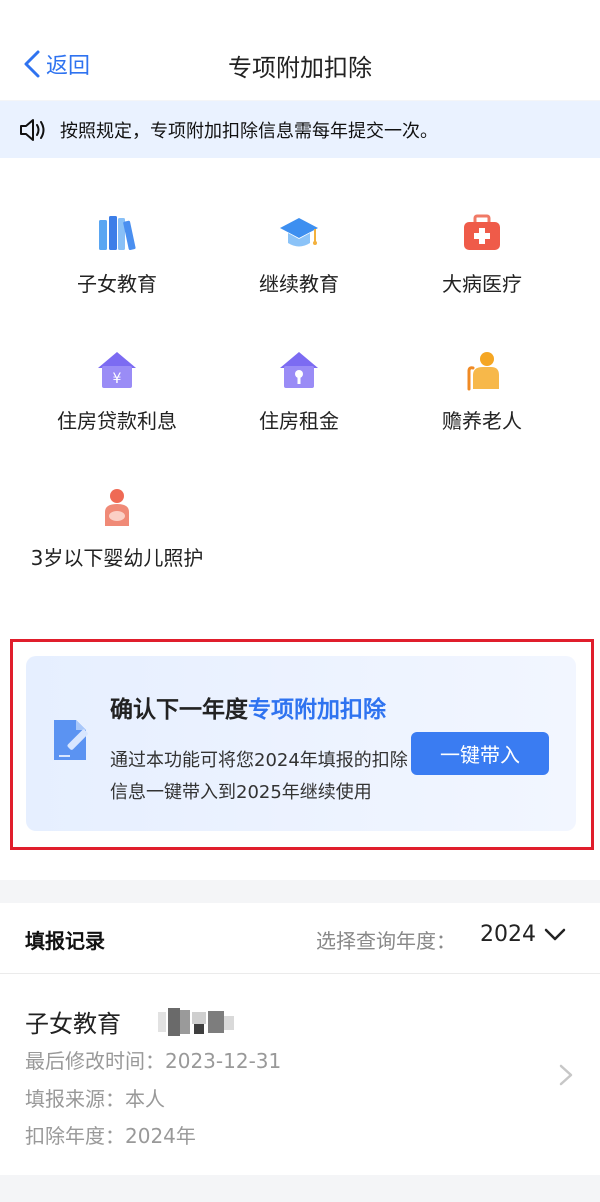 The height and width of the screenshot is (1202, 600). I want to click on category-label: 赡养老人, so click(482, 421).